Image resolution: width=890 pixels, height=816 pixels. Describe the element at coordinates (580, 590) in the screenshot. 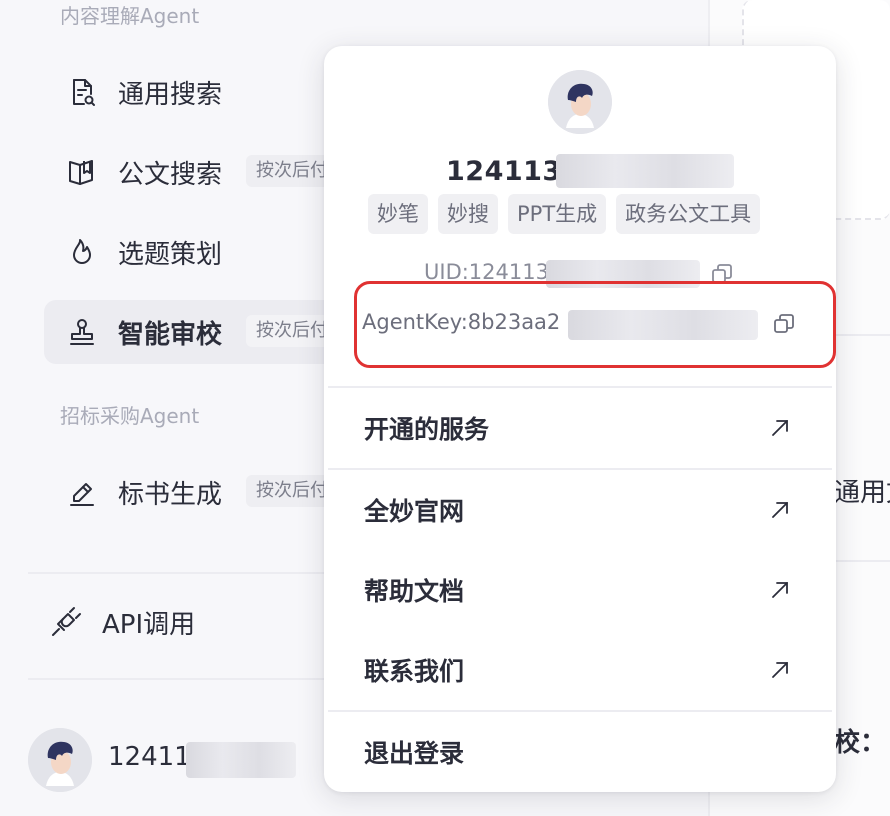

I see `menu-item-help-docs: 帮助文档` at that location.